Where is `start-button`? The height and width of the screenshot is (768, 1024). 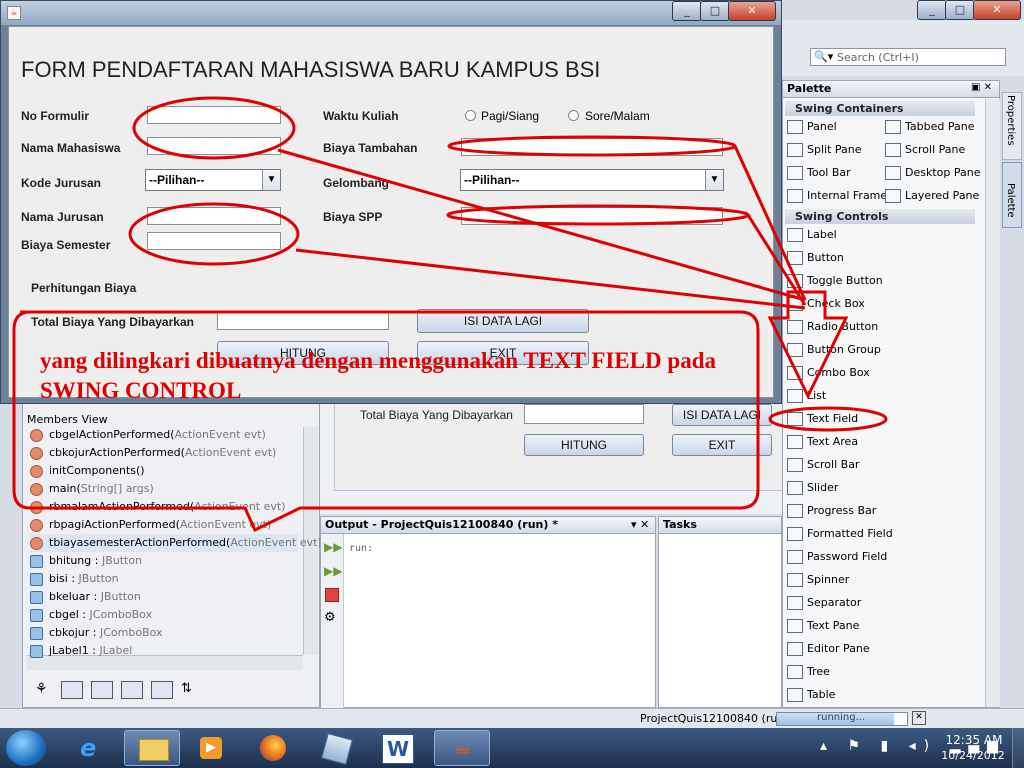 start-button is located at coordinates (26, 748).